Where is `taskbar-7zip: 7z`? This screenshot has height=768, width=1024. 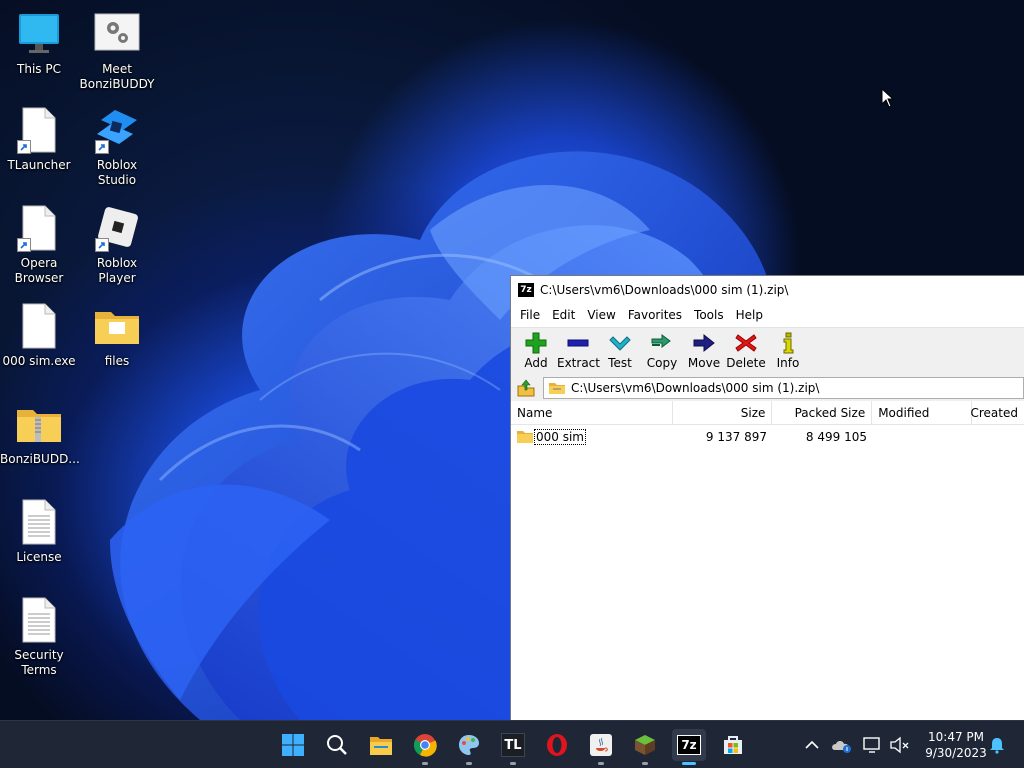
taskbar-7zip: 7z is located at coordinates (689, 747).